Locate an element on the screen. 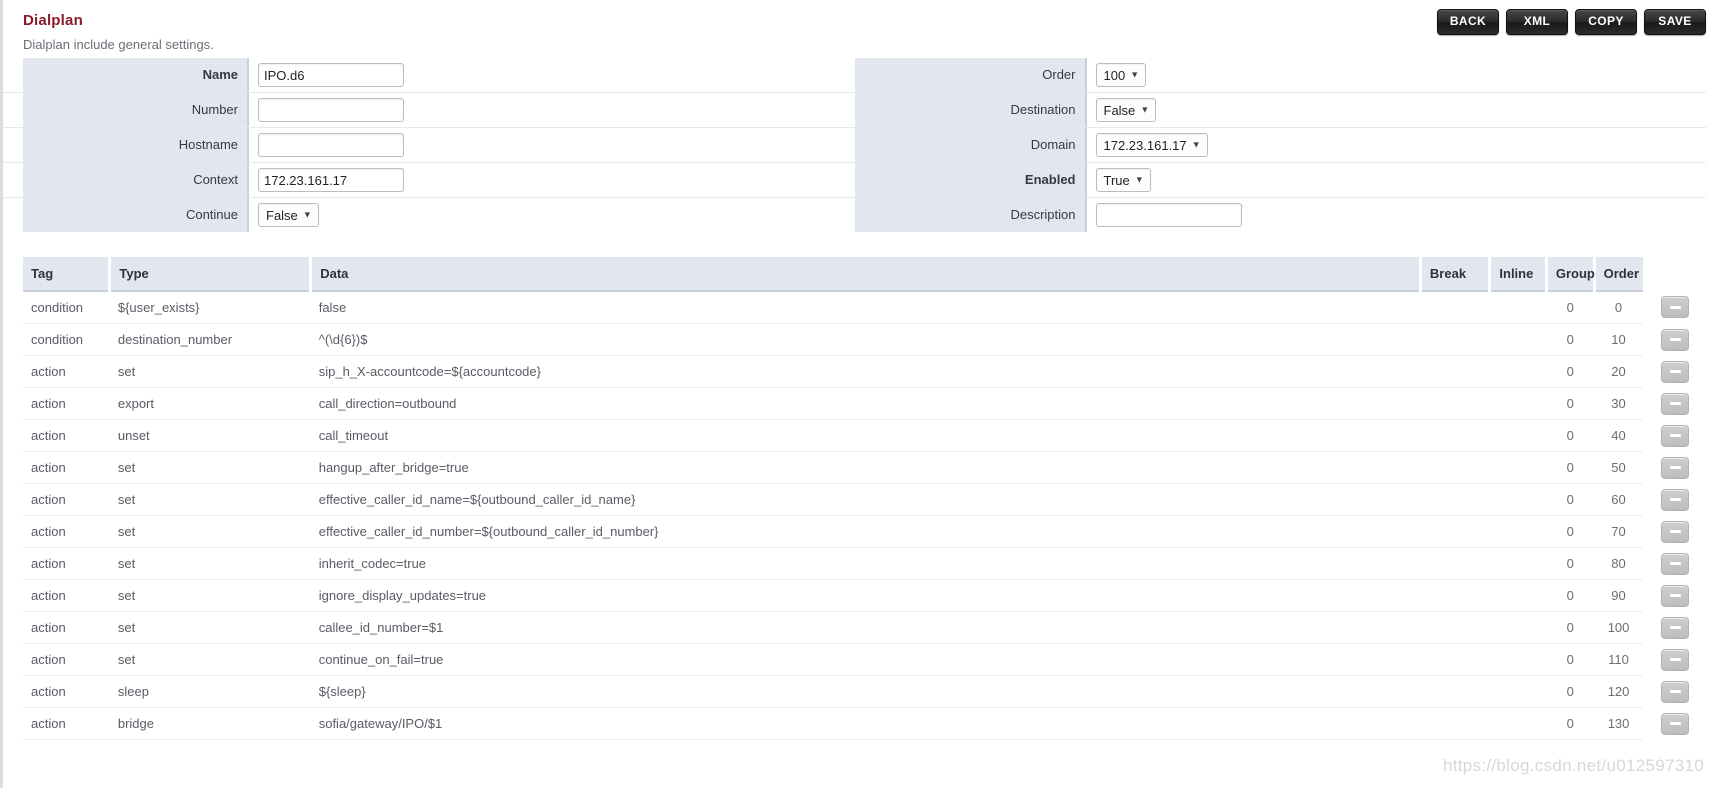 The width and height of the screenshot is (1716, 788). order-select: 100 ▼ is located at coordinates (1121, 75).